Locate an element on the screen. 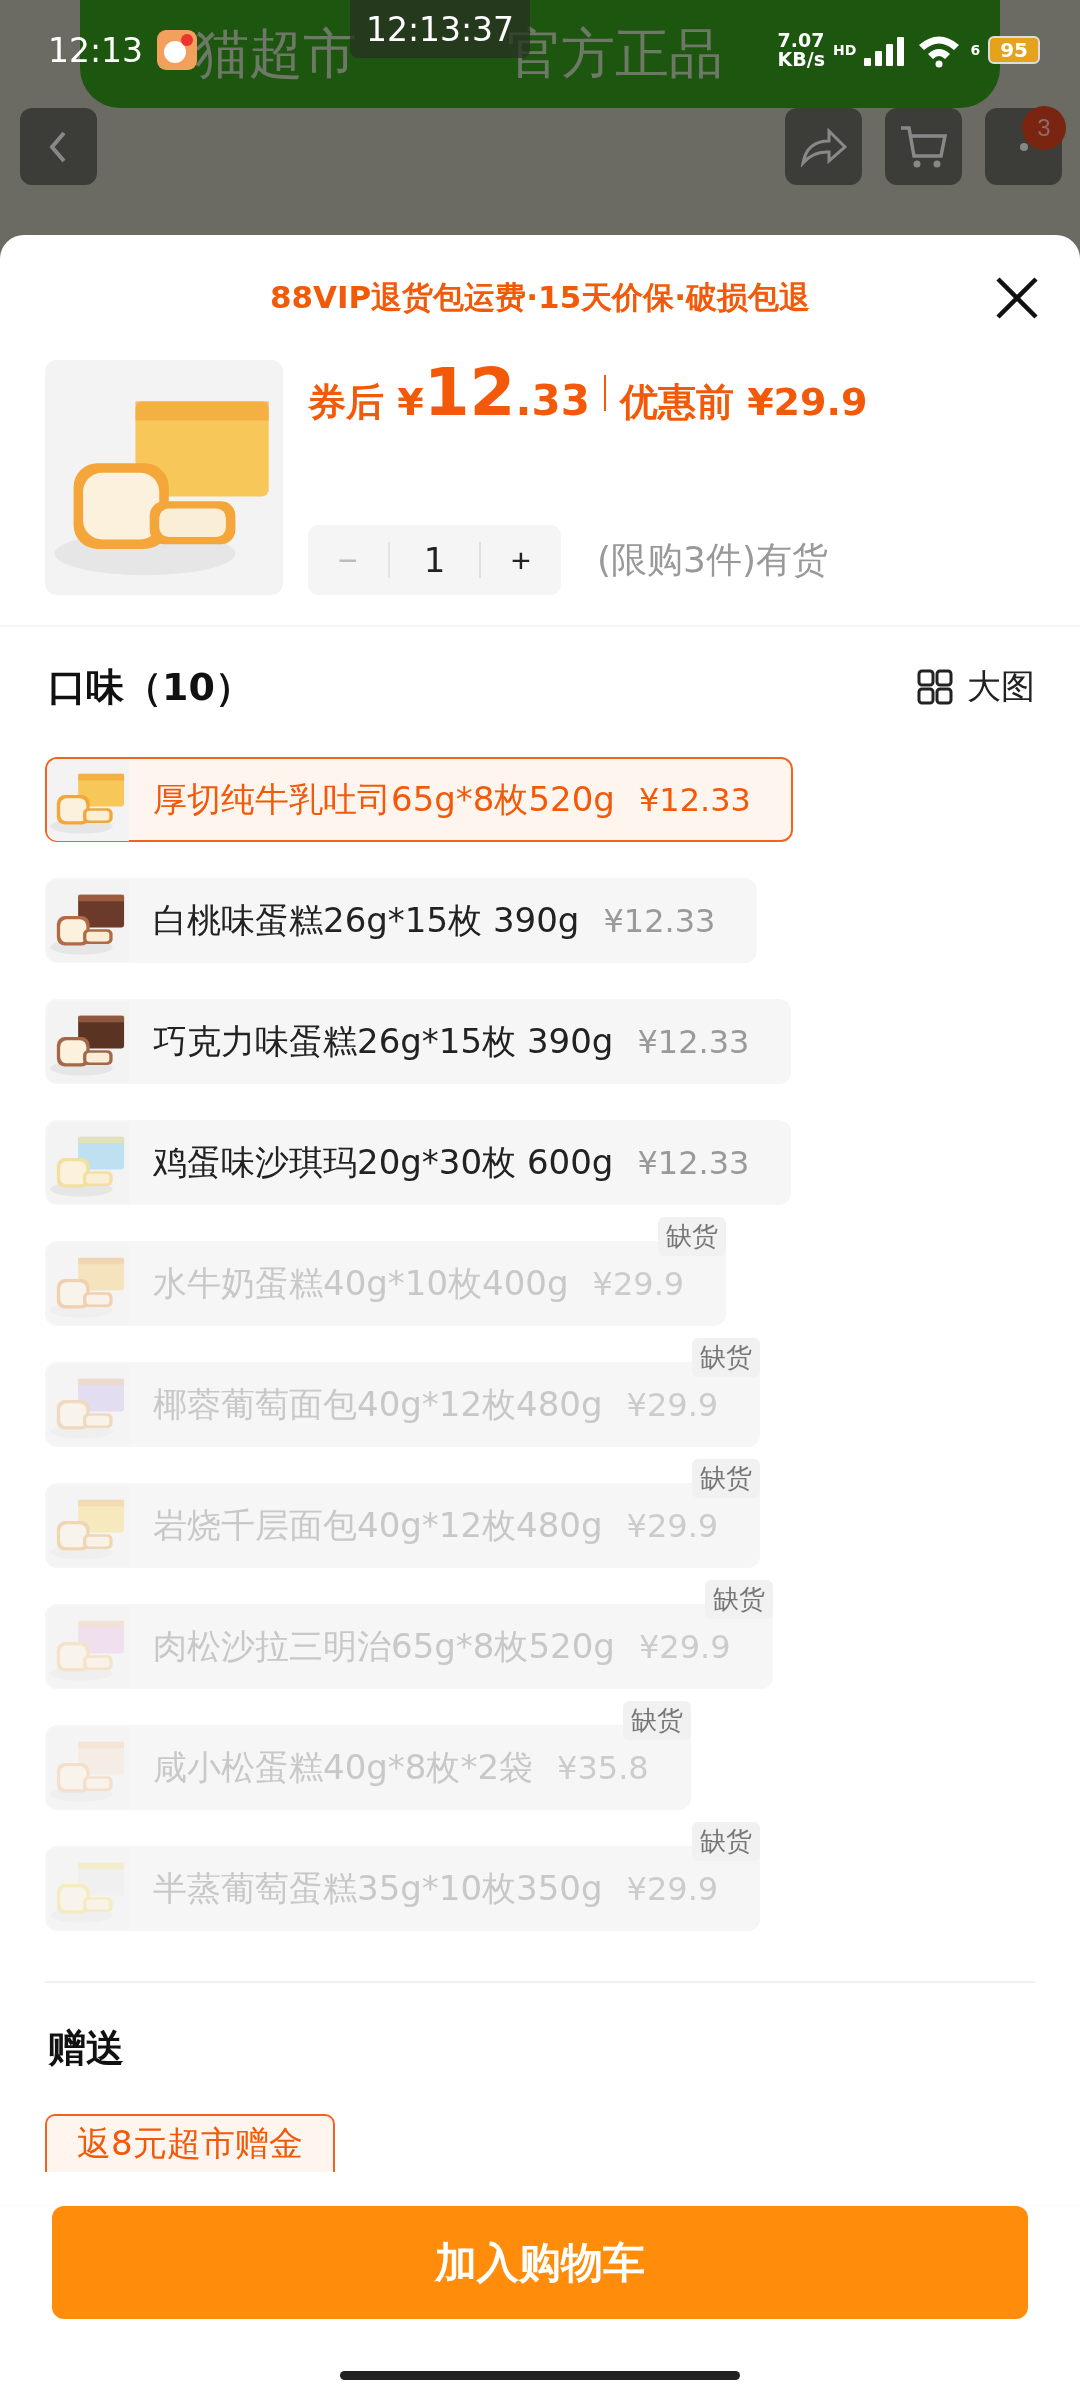 Image resolution: width=1080 pixels, height=2400 pixels. quantity-value: 1 is located at coordinates (434, 560).